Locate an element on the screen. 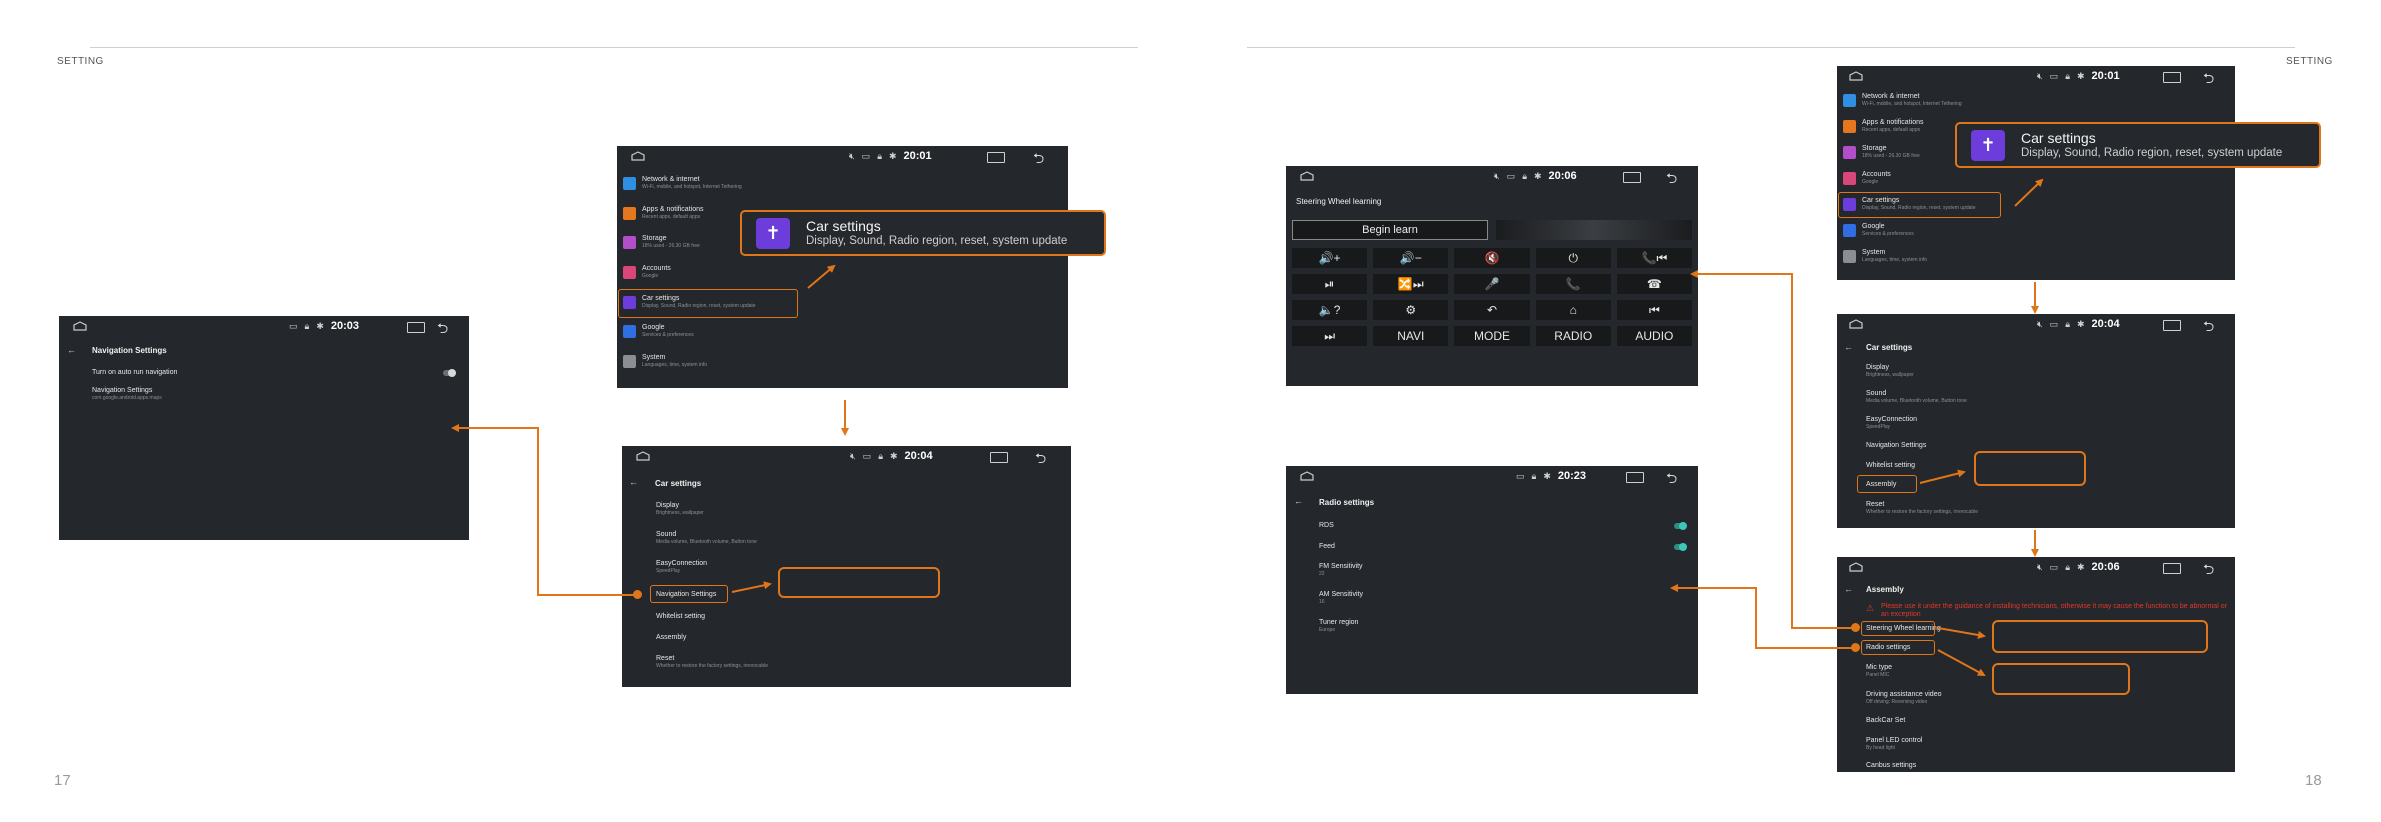 The height and width of the screenshot is (822, 2381). arrow-to-callout-right is located at coordinates (2029, 192).